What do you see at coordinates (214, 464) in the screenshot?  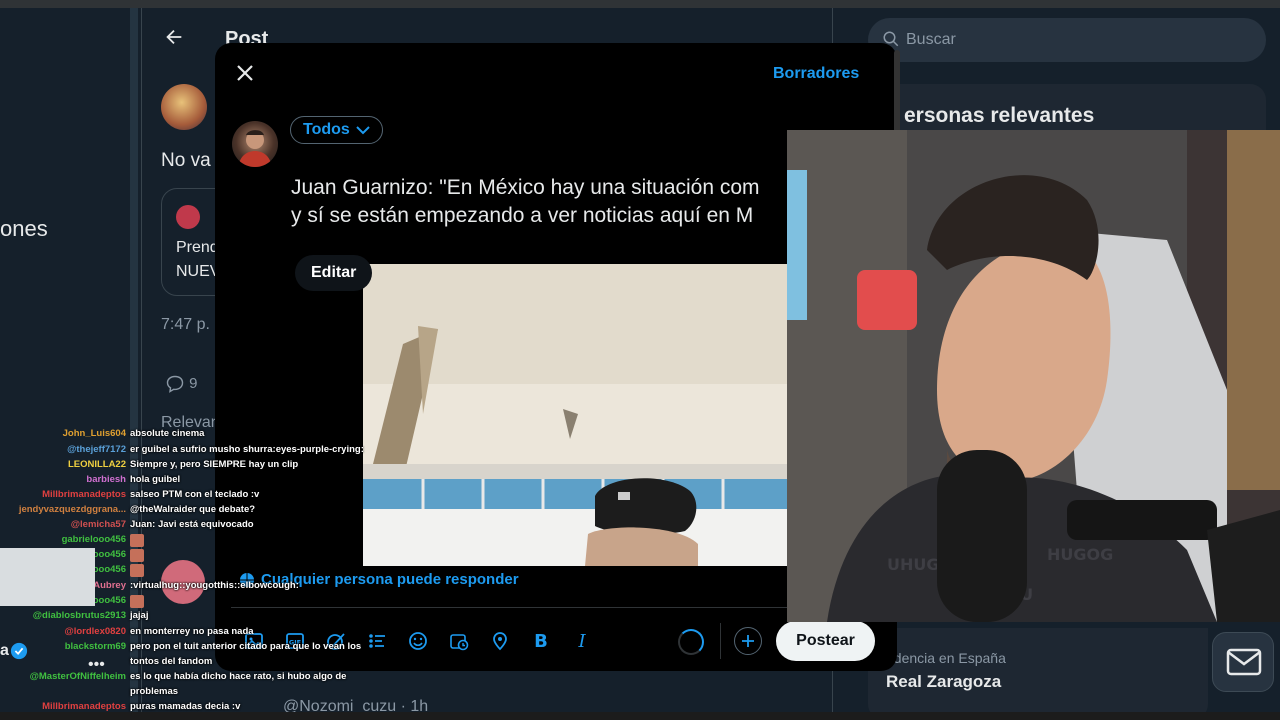 I see `chat-text: Siempre y, pero SIEMPRE hay un clip` at bounding box center [214, 464].